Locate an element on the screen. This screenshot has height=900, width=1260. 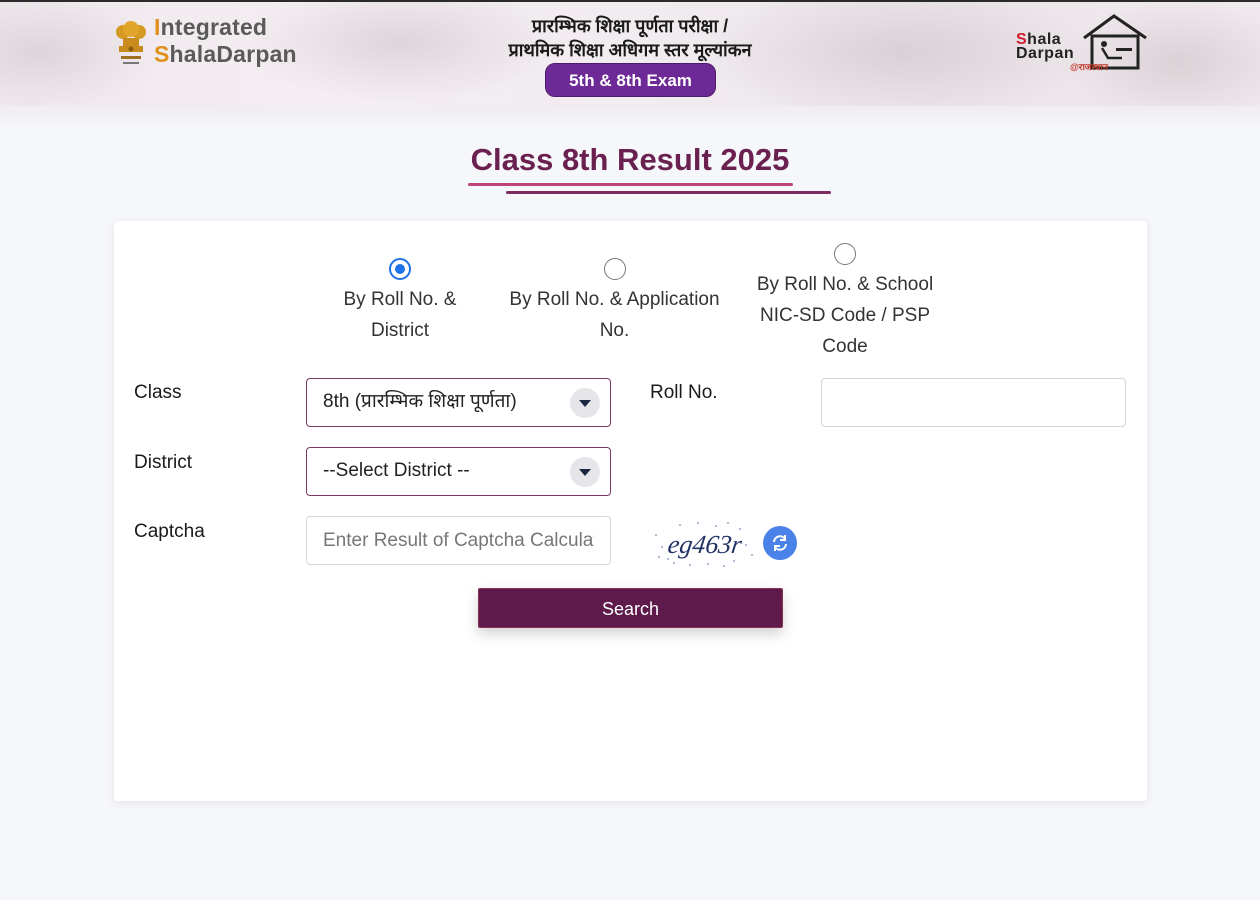
district-label: District is located at coordinates (163, 462).